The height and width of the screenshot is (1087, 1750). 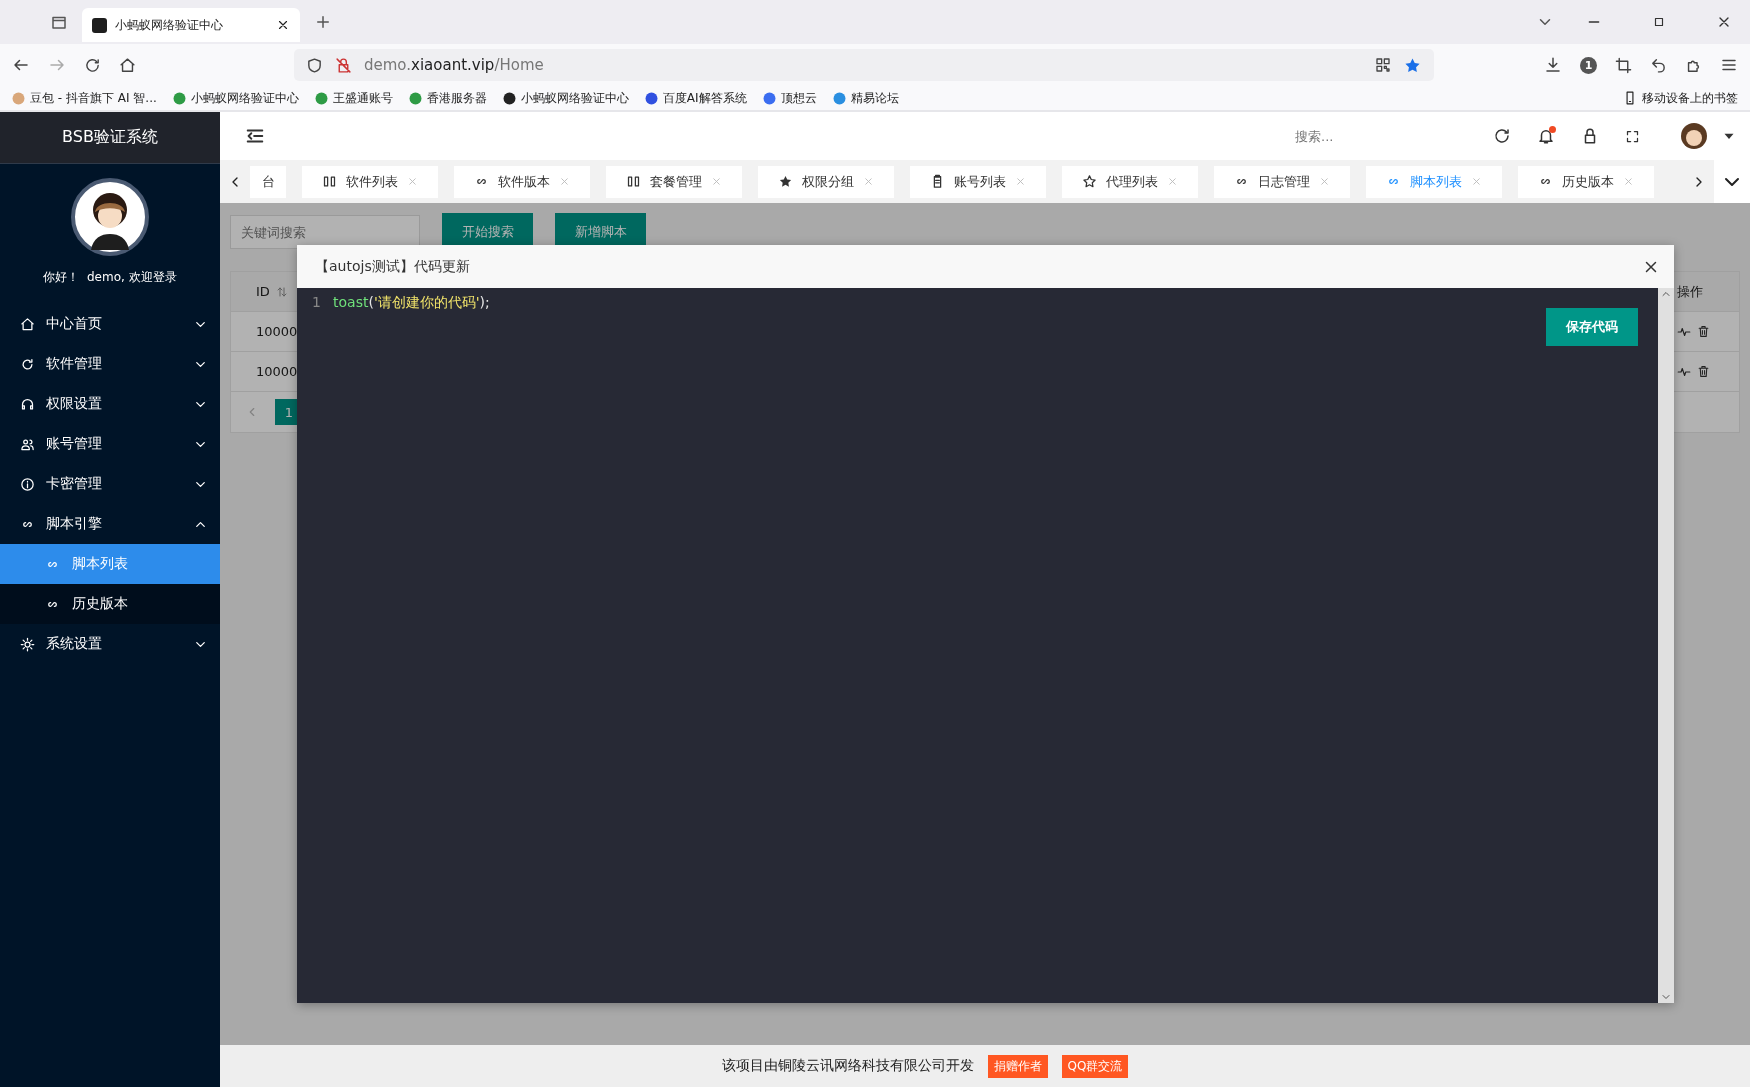 What do you see at coordinates (353, 98) in the screenshot?
I see `bookmark: 王盛通账号` at bounding box center [353, 98].